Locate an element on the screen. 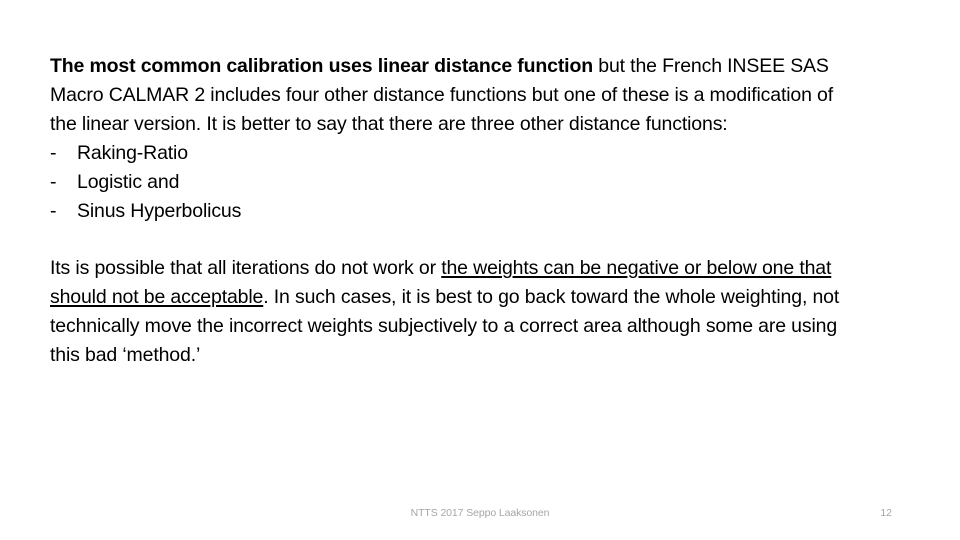 The height and width of the screenshot is (540, 960). slide-page-number: 12 is located at coordinates (886, 513).